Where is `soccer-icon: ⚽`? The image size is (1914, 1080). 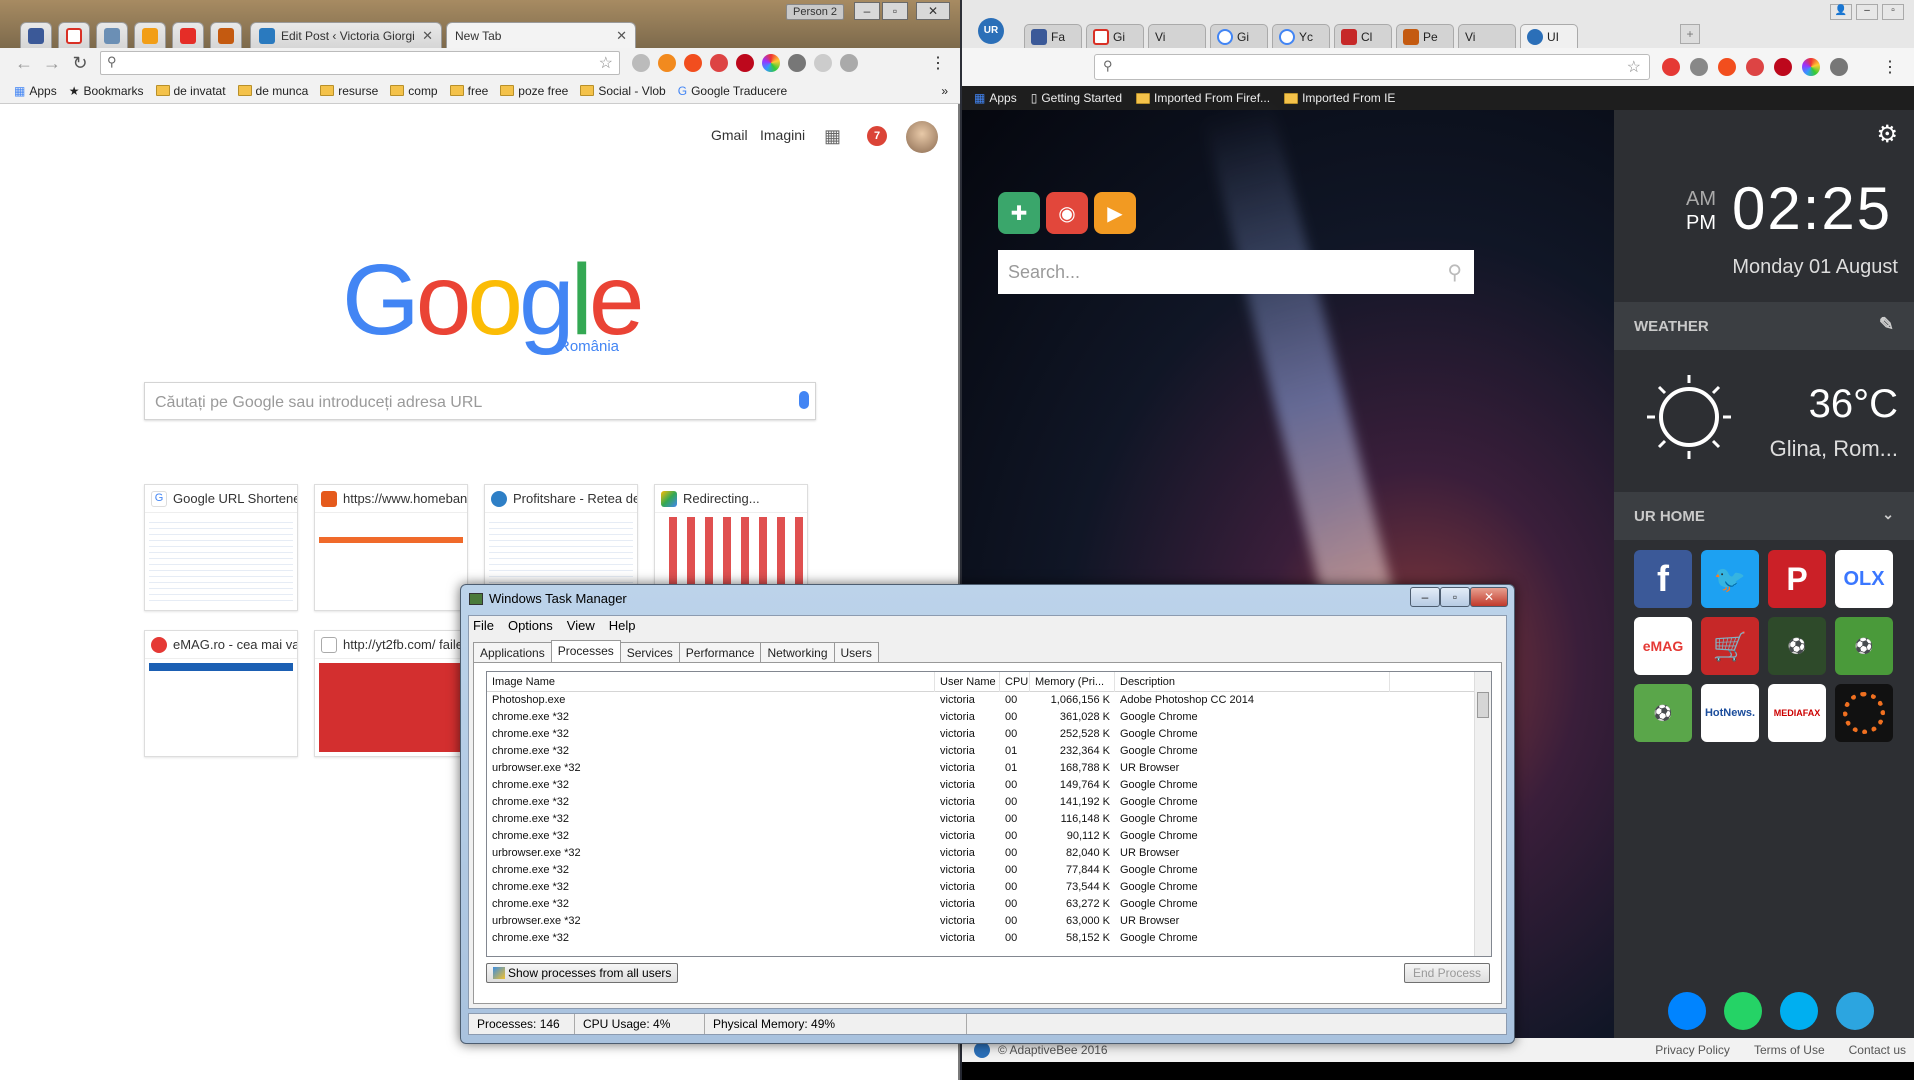
soccer-icon: ⚽ is located at coordinates (1864, 646).